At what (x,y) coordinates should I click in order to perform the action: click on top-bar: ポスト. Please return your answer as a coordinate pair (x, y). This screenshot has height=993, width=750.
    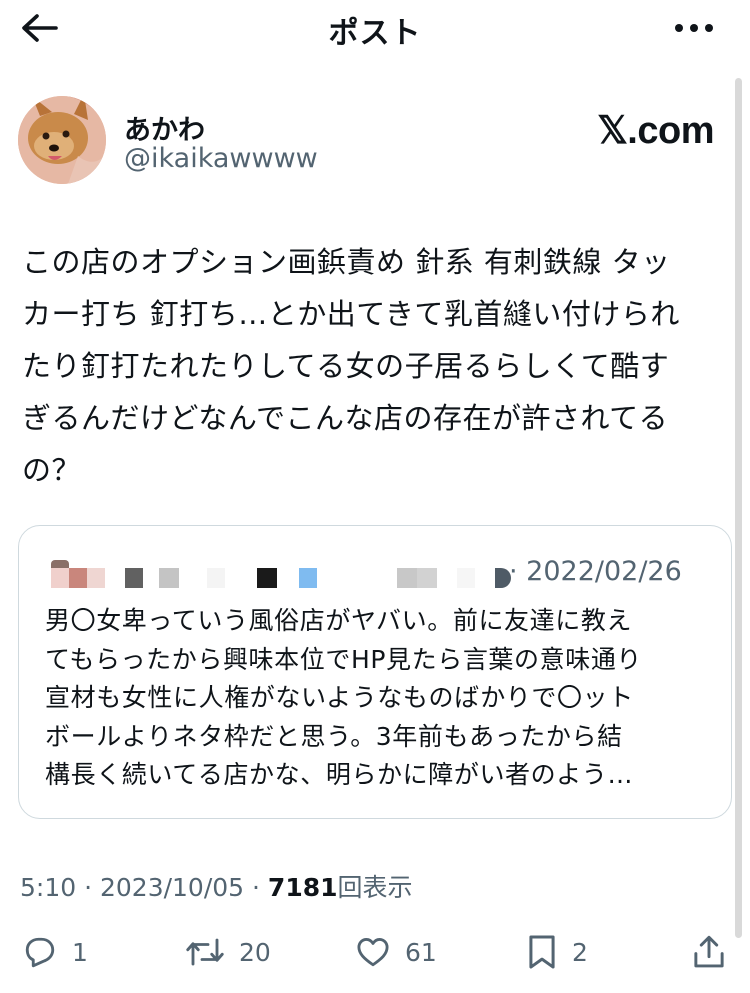
    Looking at the image, I should click on (375, 30).